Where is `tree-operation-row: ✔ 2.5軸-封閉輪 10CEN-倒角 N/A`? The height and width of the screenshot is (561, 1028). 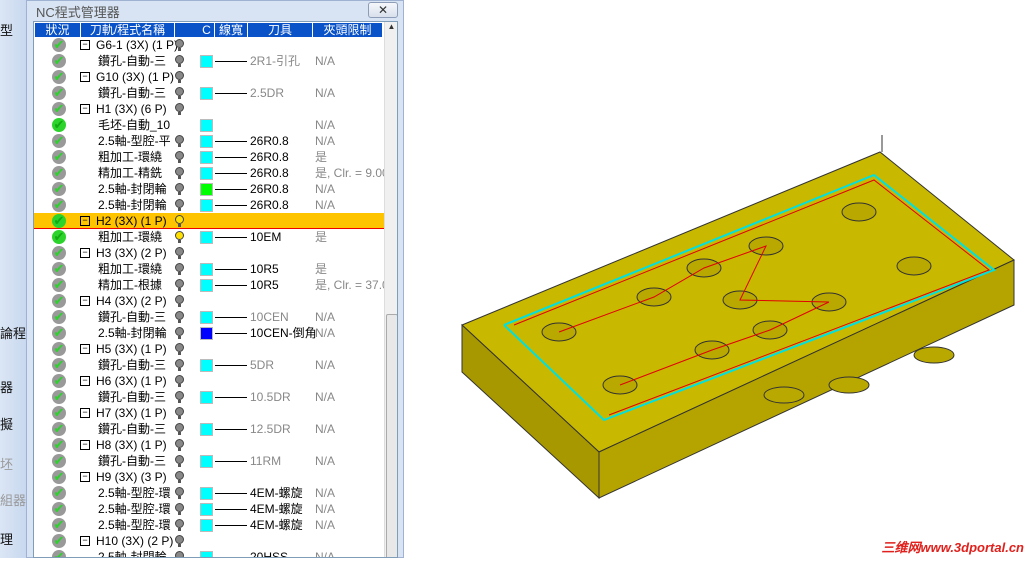
tree-operation-row: ✔ 2.5軸-封閉輪 10CEN-倒角 N/A is located at coordinates (209, 333).